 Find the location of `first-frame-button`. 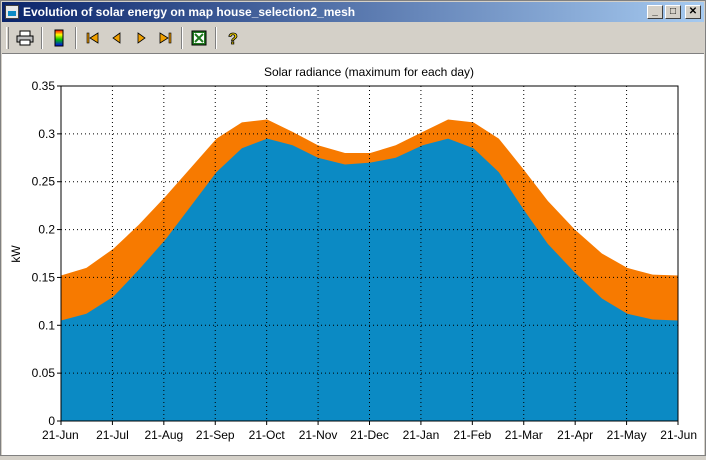

first-frame-button is located at coordinates (93, 38).